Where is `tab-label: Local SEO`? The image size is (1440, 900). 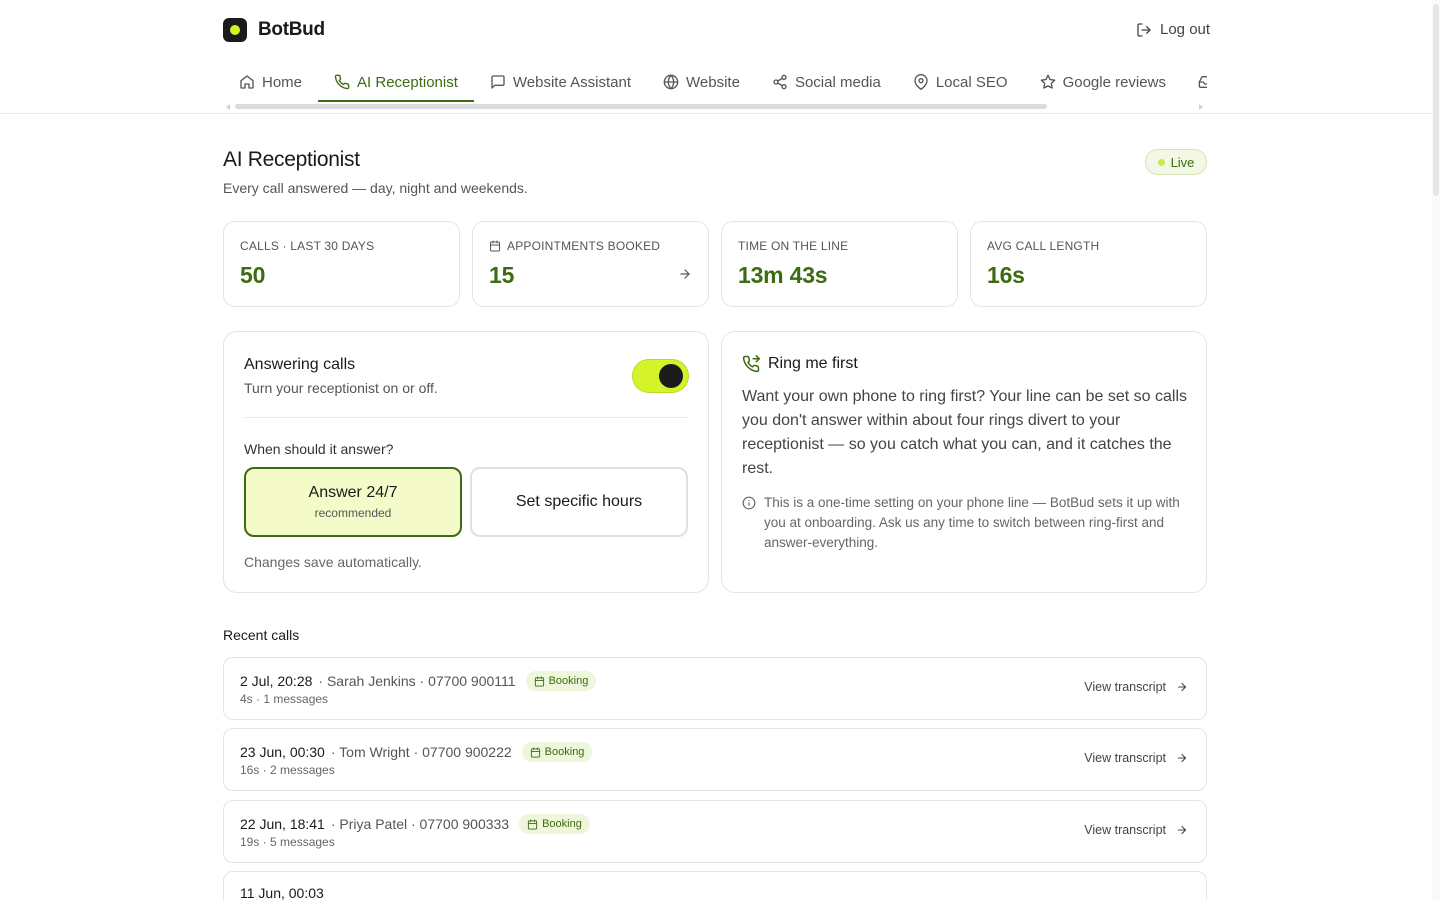 tab-label: Local SEO is located at coordinates (971, 82).